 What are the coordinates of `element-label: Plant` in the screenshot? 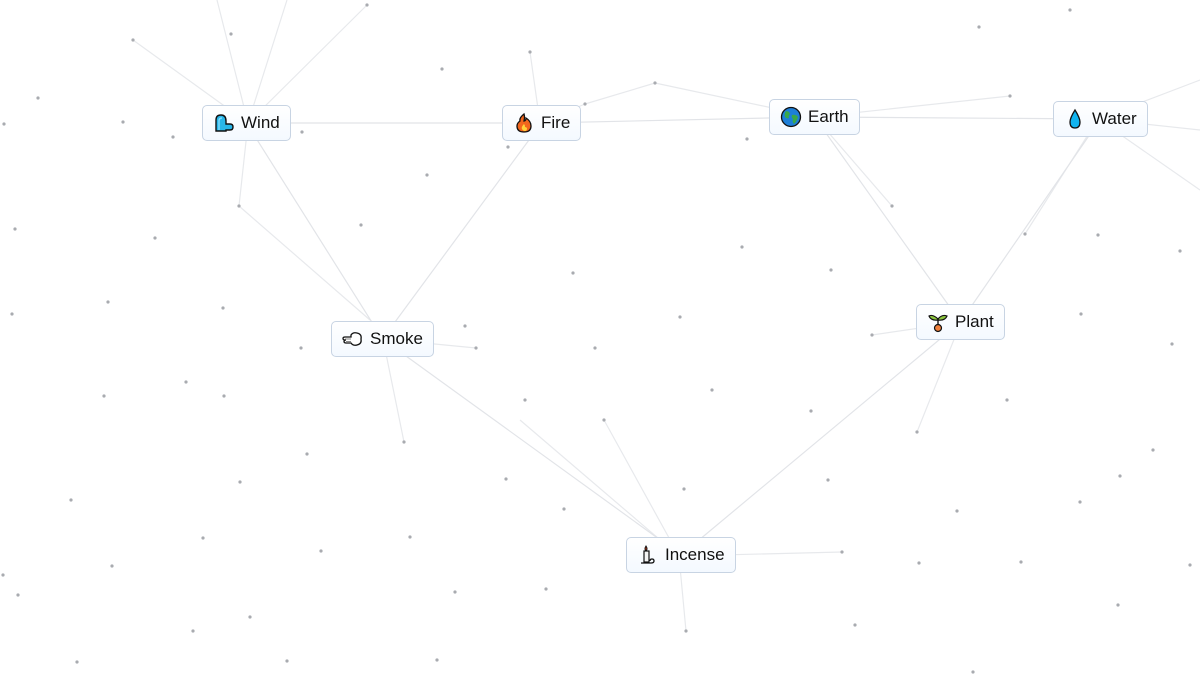 It's located at (974, 321).